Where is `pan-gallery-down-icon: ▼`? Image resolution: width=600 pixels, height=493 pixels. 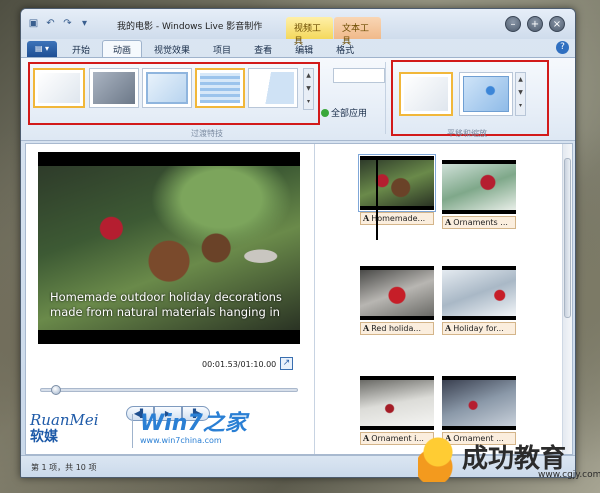
pan-gallery-down-icon: ▼ is located at coordinates (520, 92).